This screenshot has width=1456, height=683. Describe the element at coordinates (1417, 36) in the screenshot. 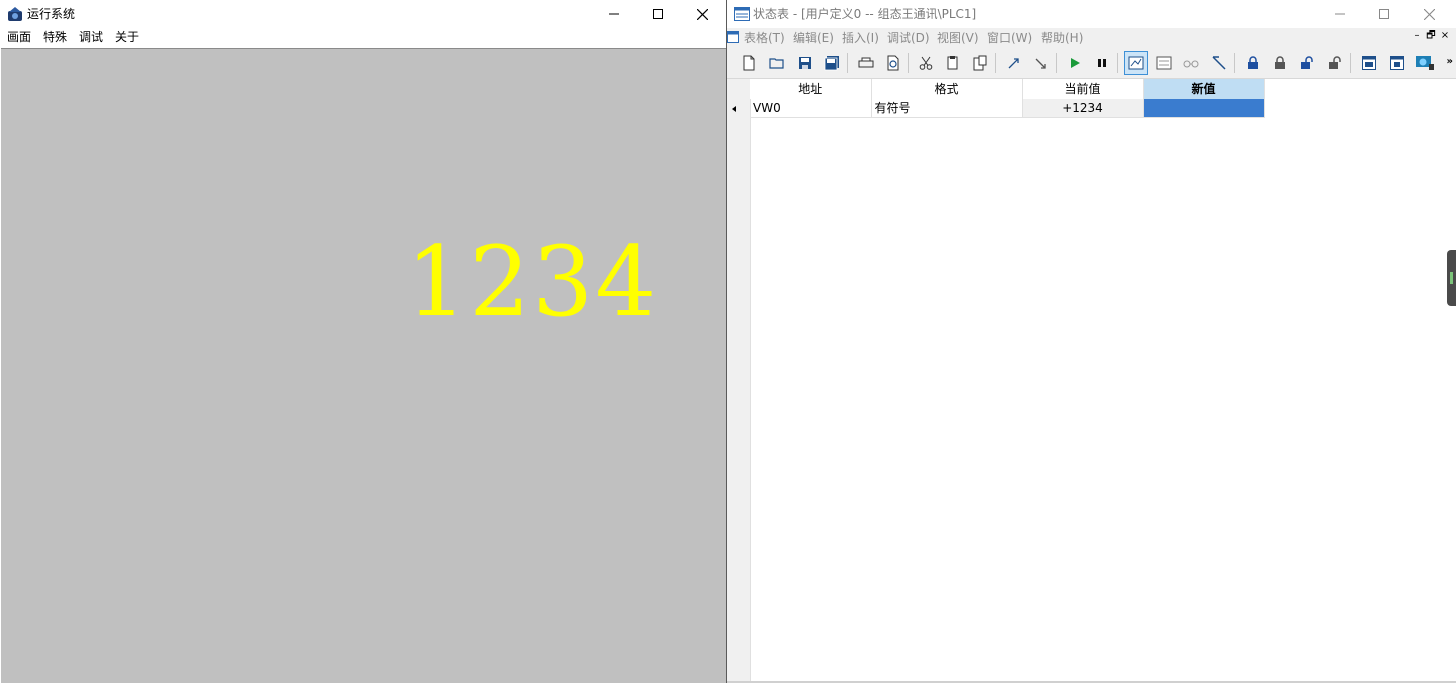

I see `mdi-minimize-button: –` at that location.